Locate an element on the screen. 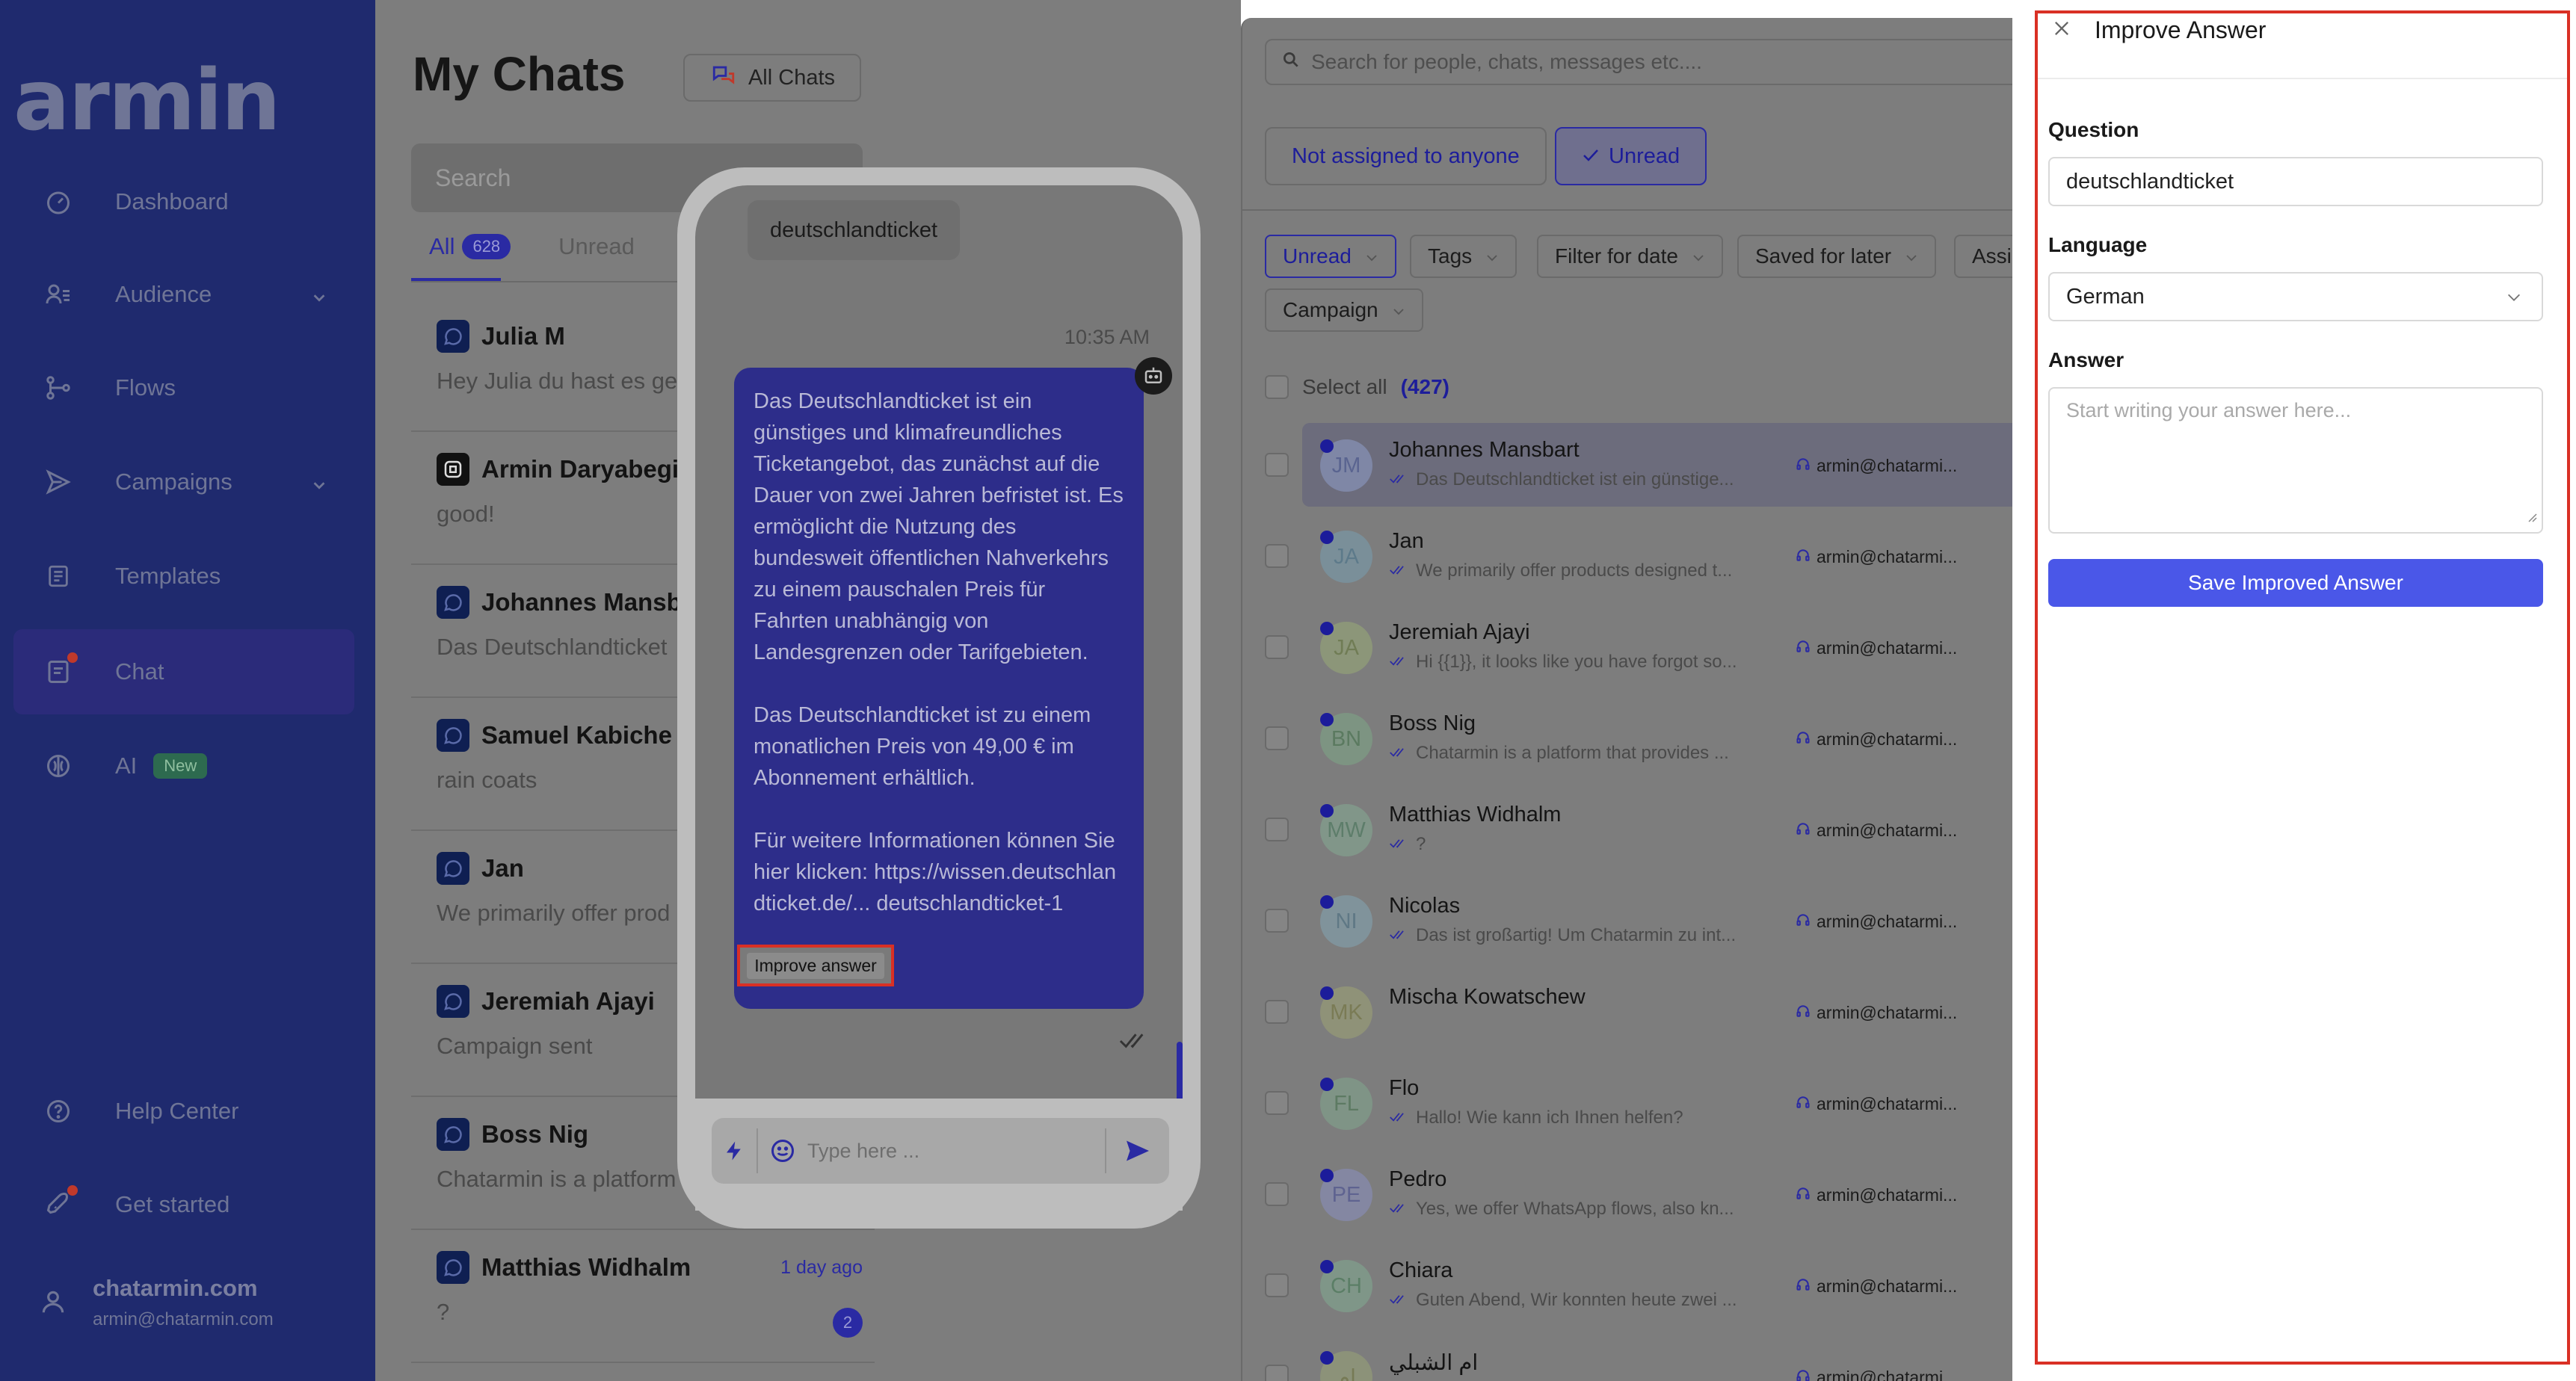 Image resolution: width=2576 pixels, height=1381 pixels. sidebar-item-campaigns: Campaigns is located at coordinates (183, 482).